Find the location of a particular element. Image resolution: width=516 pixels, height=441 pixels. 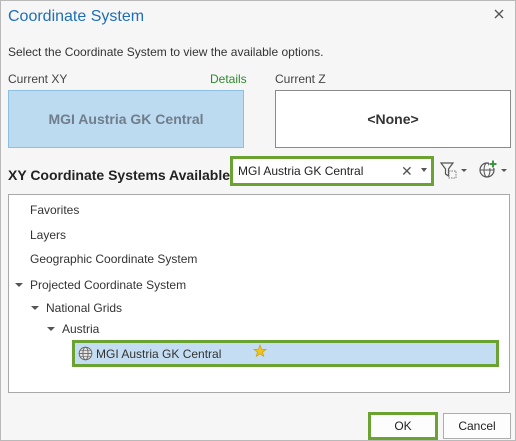

tree-item-label: MGI Austria GK Central is located at coordinates (159, 354).